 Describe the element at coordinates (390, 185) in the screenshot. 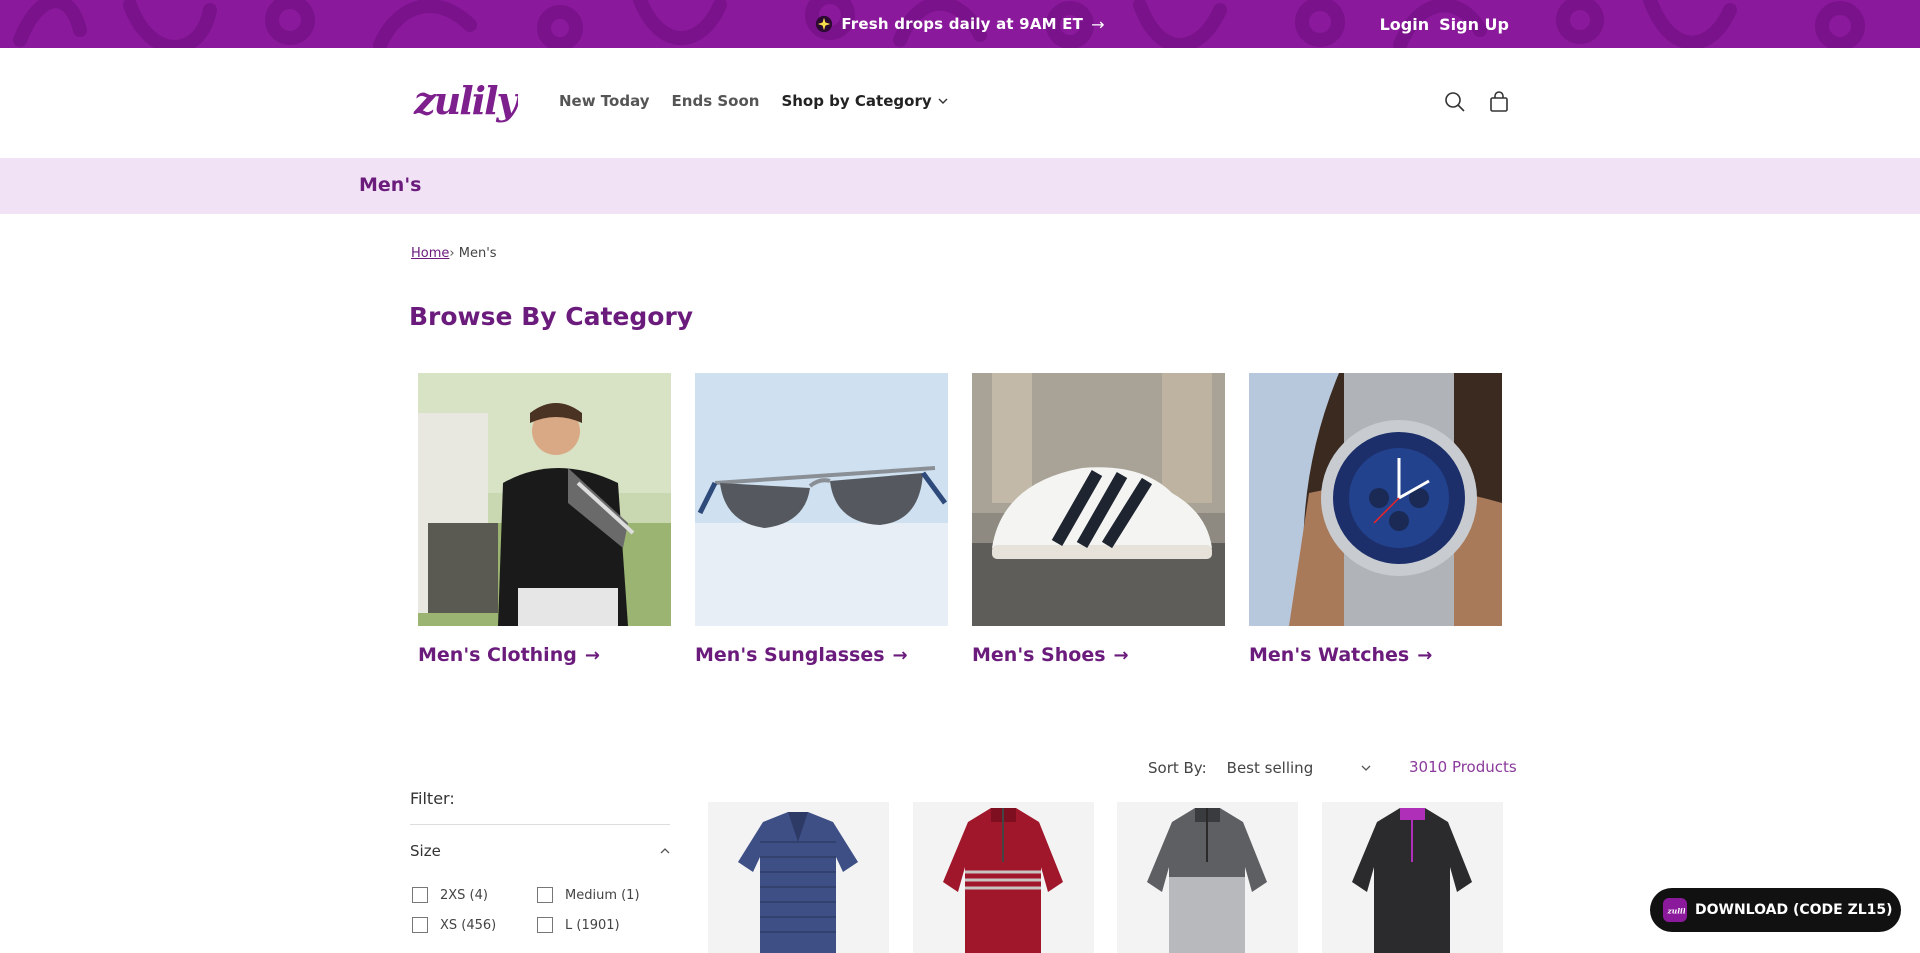

I see `category-strip-title: Men's` at that location.